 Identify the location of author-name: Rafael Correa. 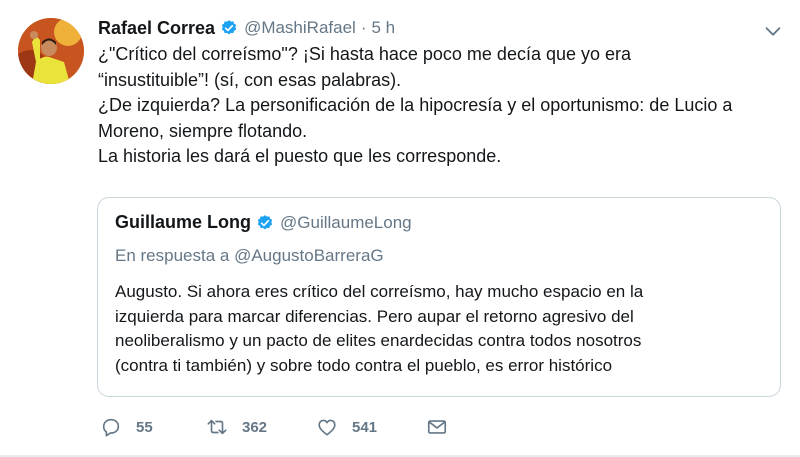
(156, 28).